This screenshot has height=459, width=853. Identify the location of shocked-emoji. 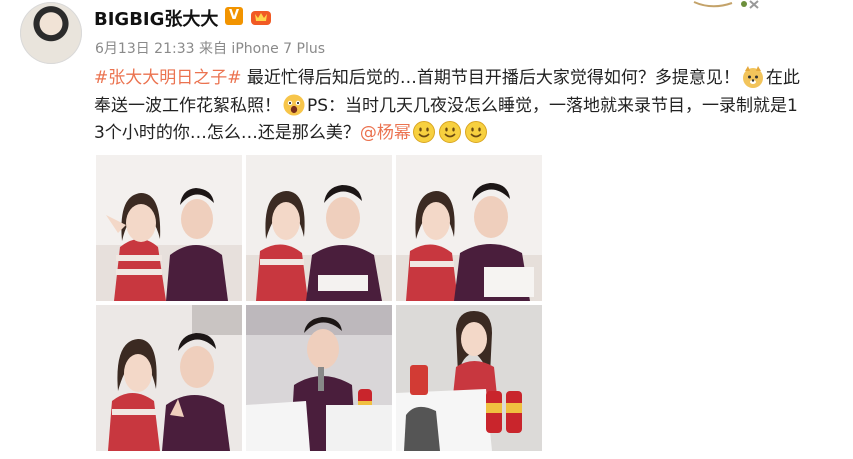
(294, 104).